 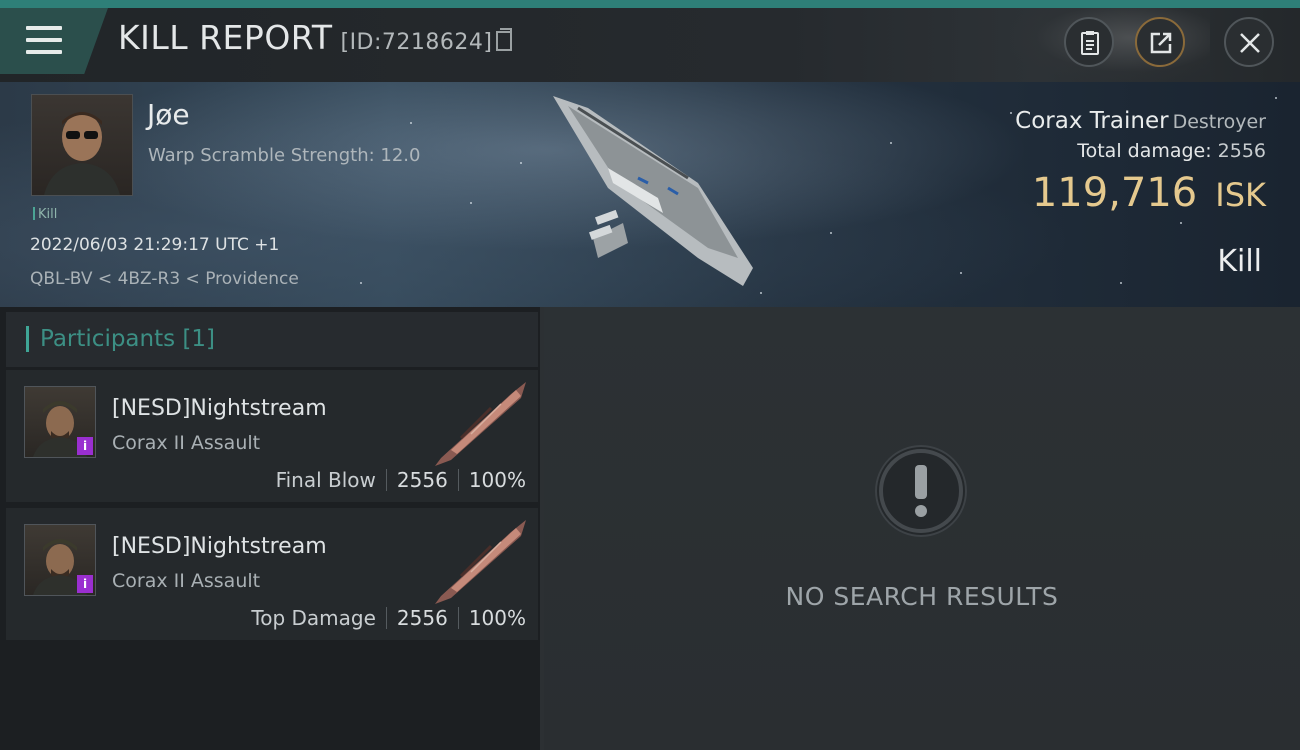 I want to click on page-title: KILL REPORT [ID:7218624], so click(x=315, y=37).